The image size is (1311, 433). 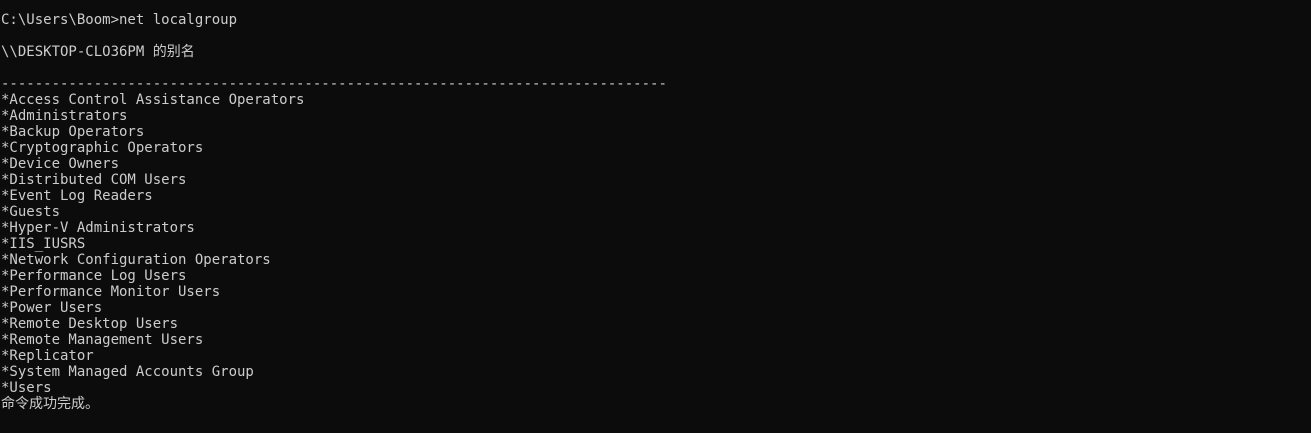 What do you see at coordinates (73, 132) in the screenshot?
I see `group-item: *Backup Operators` at bounding box center [73, 132].